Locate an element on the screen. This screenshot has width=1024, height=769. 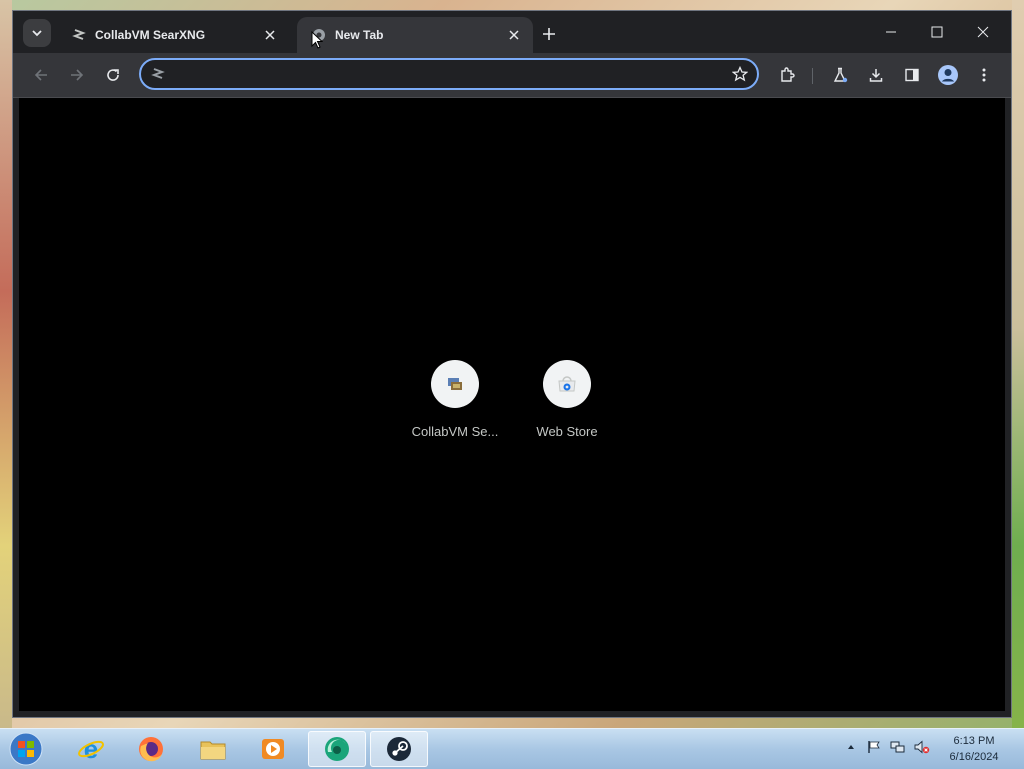
volume-button is located at coordinates (922, 747).